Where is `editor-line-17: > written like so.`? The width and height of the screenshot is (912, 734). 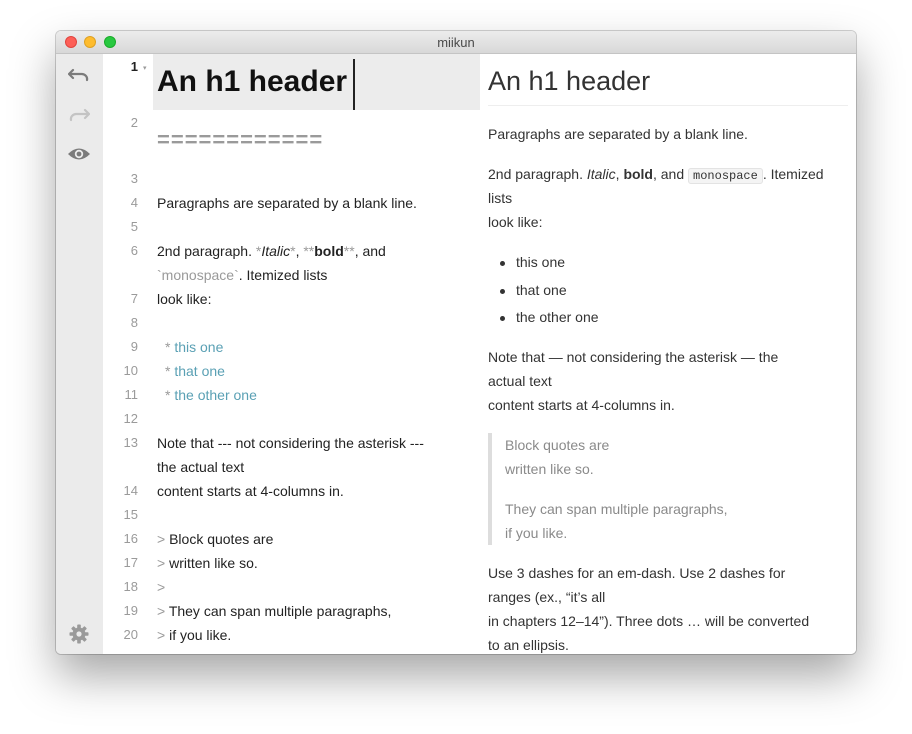 editor-line-17: > written like so. is located at coordinates (207, 563).